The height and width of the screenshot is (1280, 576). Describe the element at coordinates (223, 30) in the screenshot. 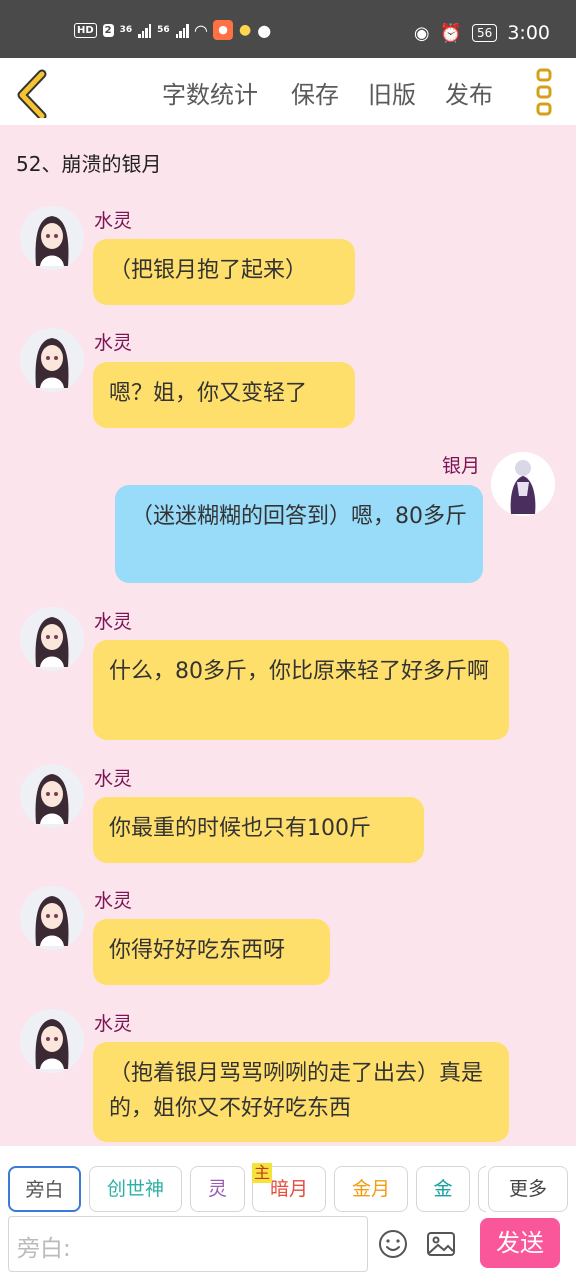

I see `app-notification-icon: ●` at that location.